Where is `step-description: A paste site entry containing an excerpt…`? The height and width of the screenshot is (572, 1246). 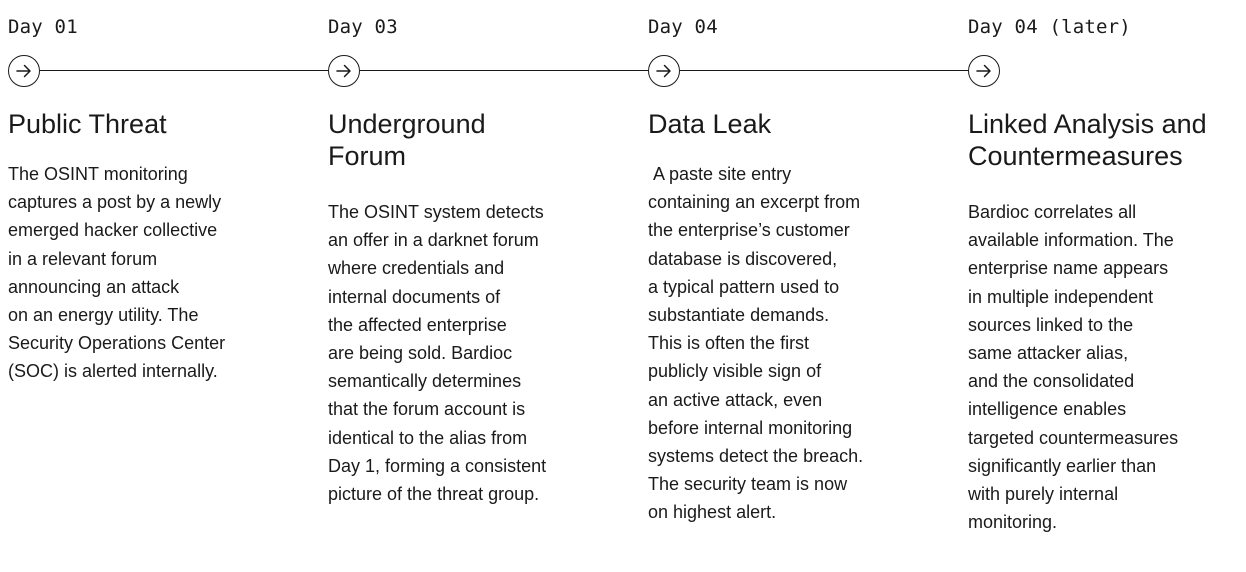 step-description: A paste site entry containing an excerpt… is located at coordinates (756, 343).